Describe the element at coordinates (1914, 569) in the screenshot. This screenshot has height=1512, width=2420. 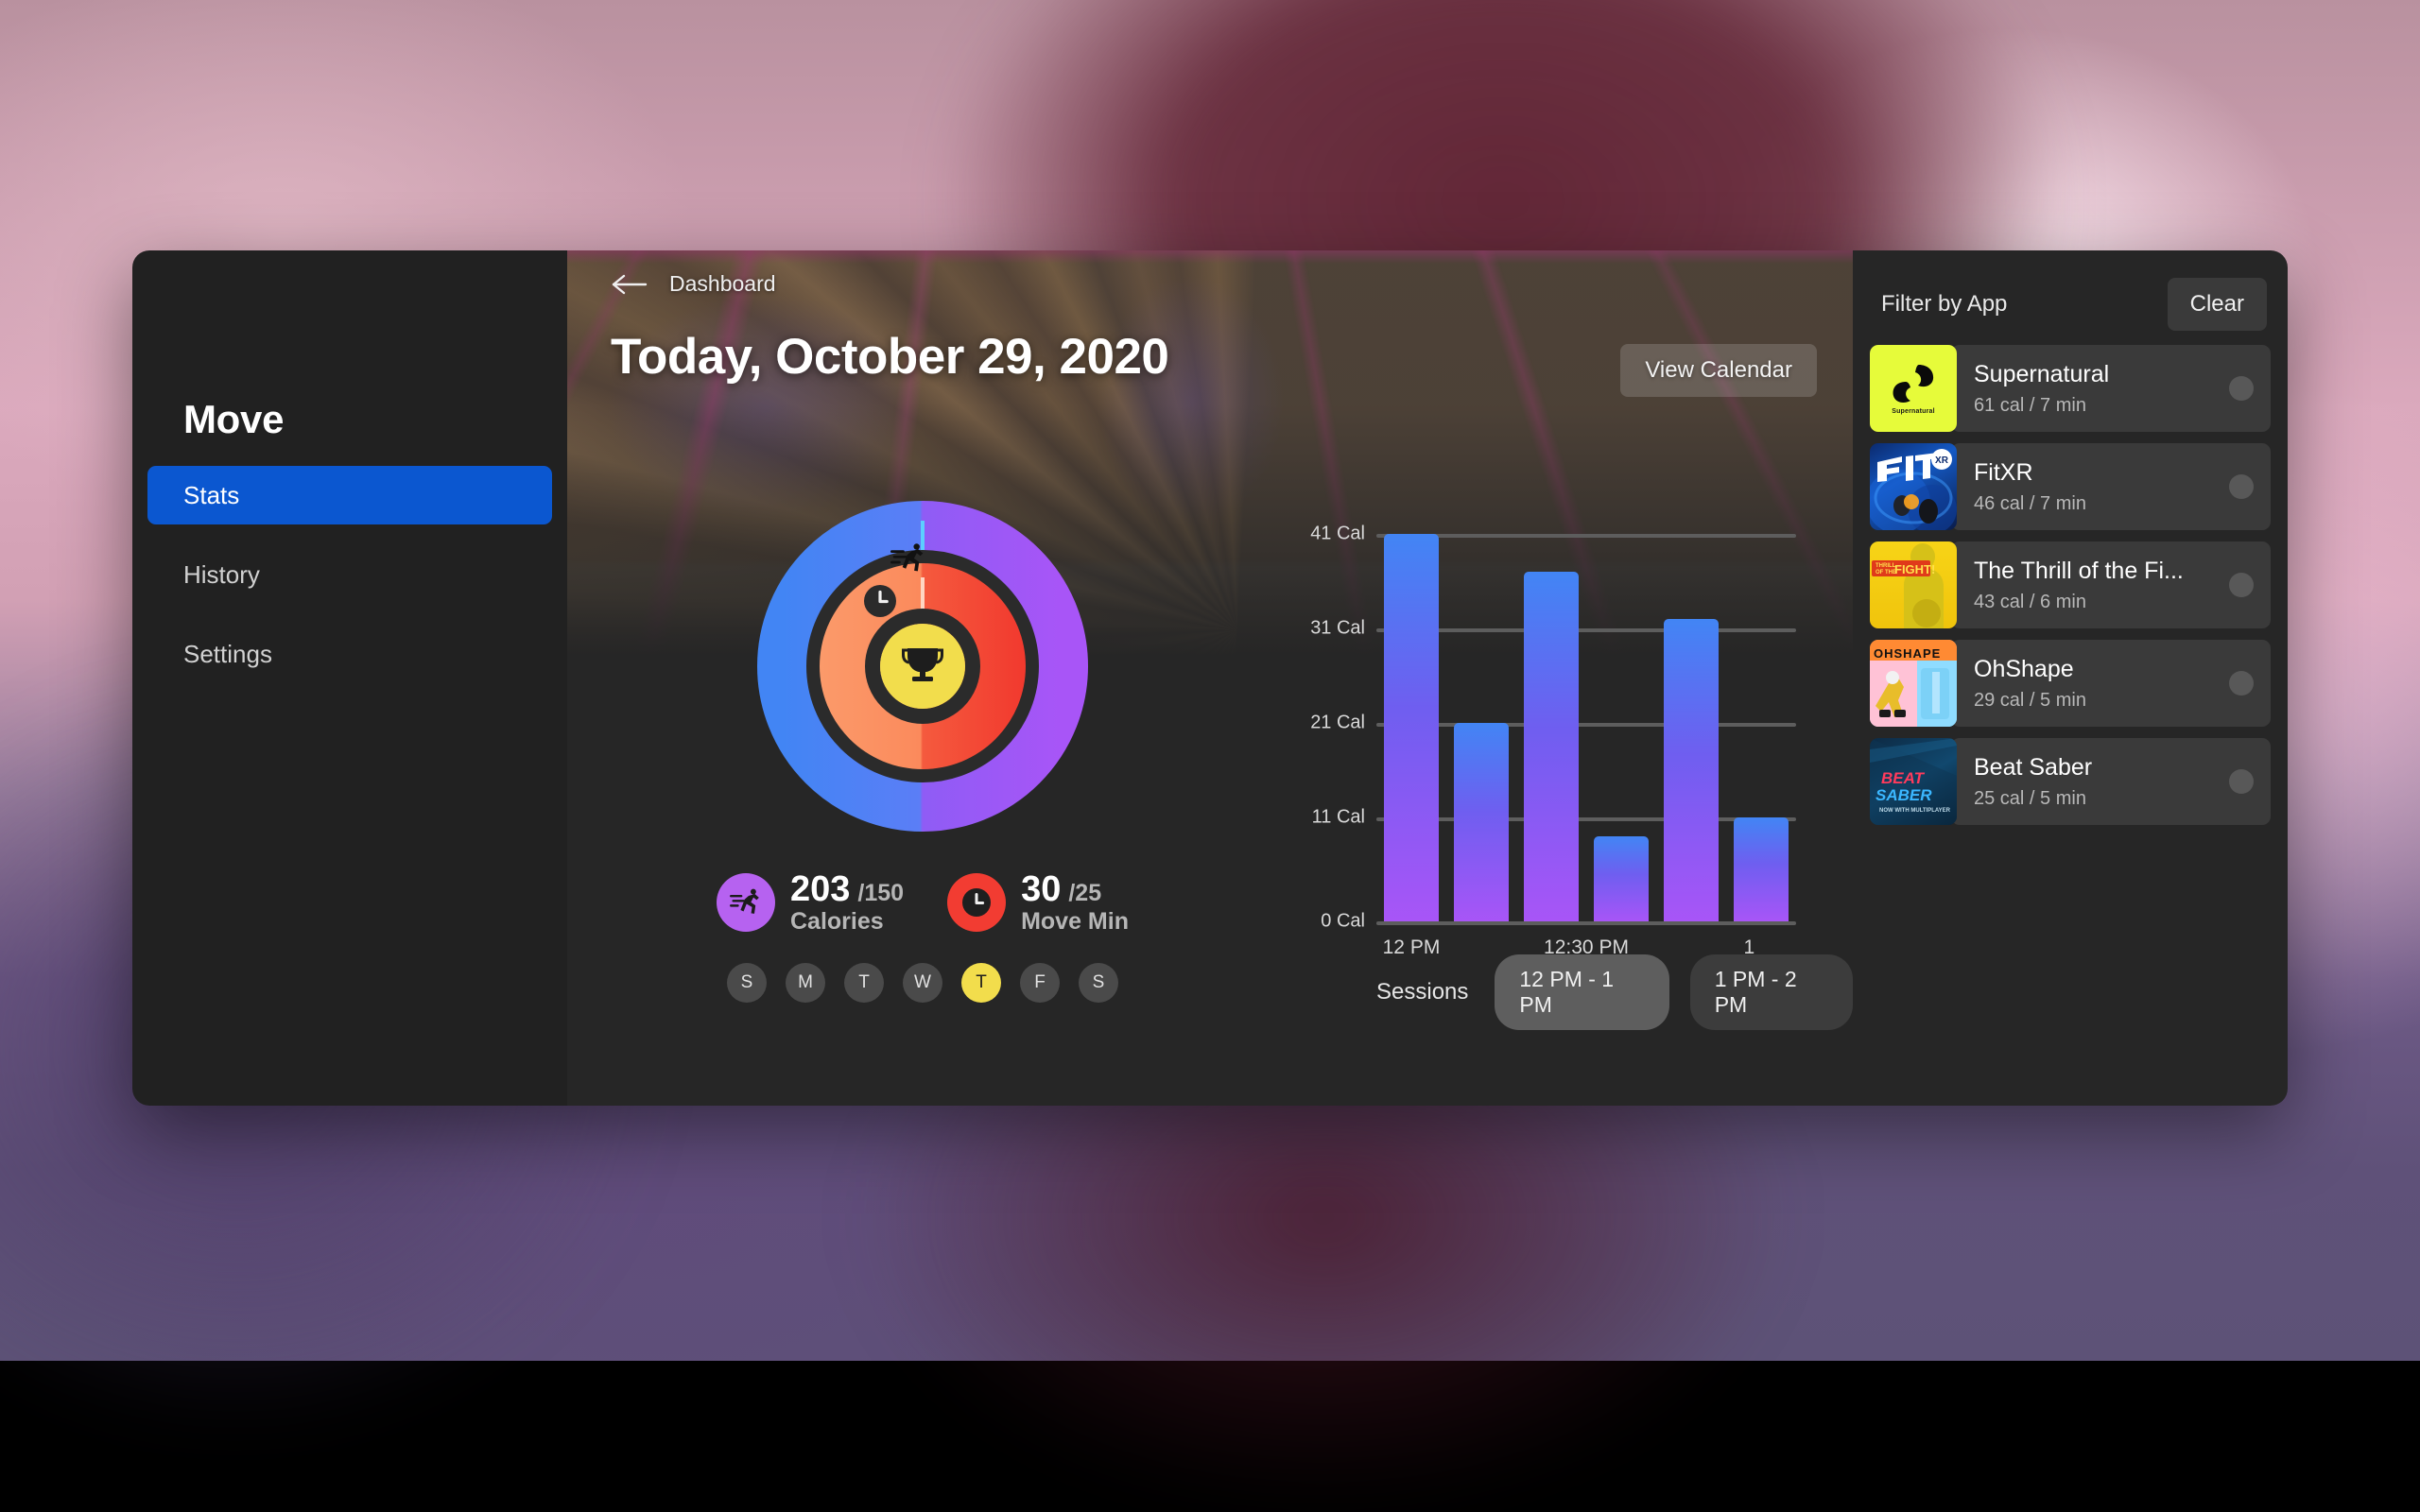
I see `svg-text: FIGHT!` at that location.